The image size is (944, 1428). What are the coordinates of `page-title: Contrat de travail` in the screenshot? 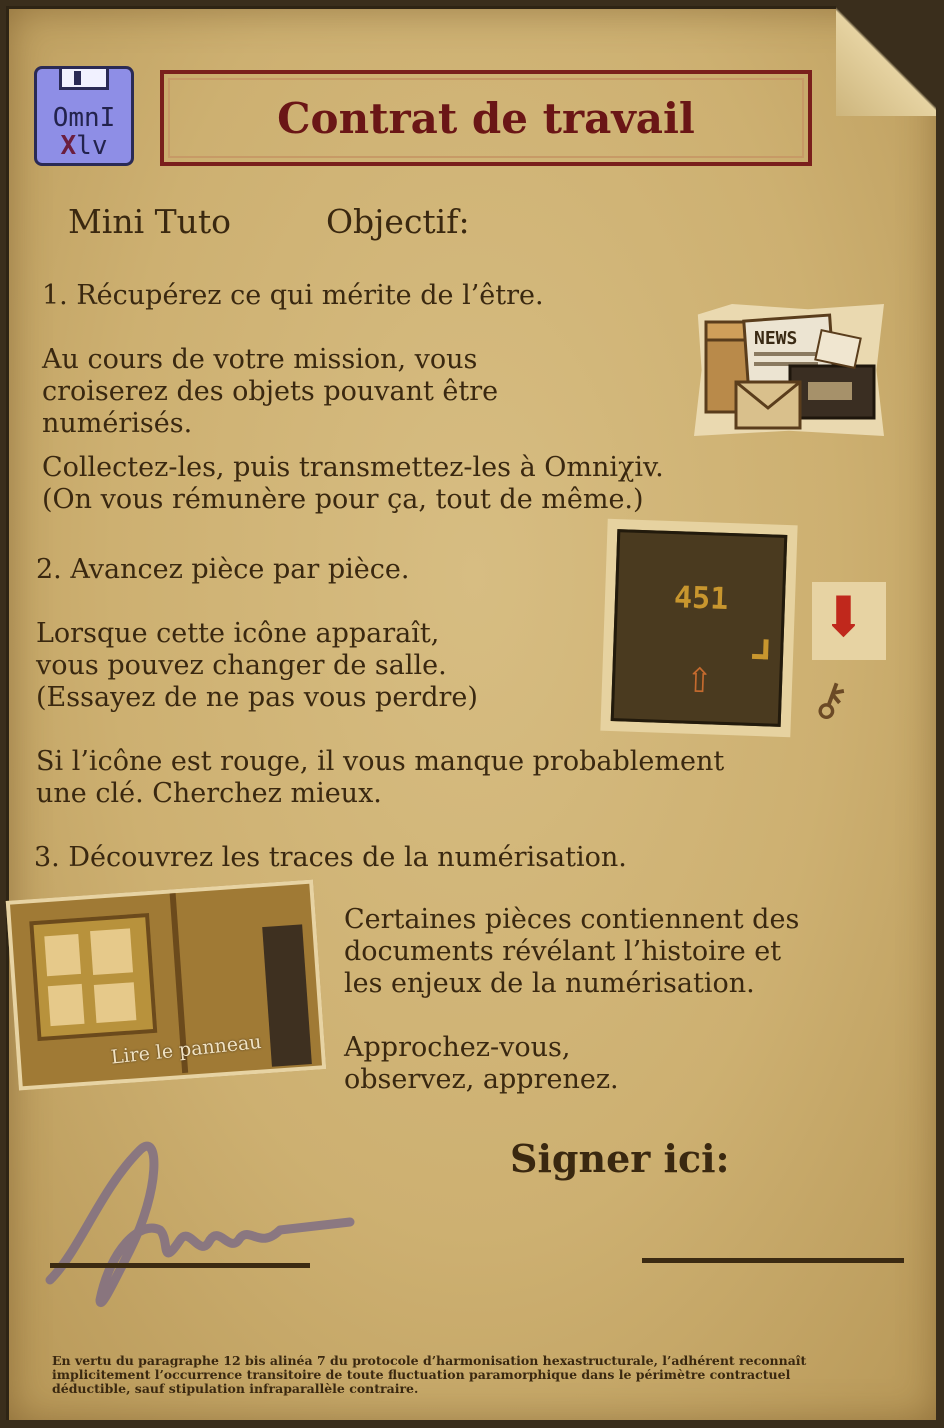 It's located at (486, 118).